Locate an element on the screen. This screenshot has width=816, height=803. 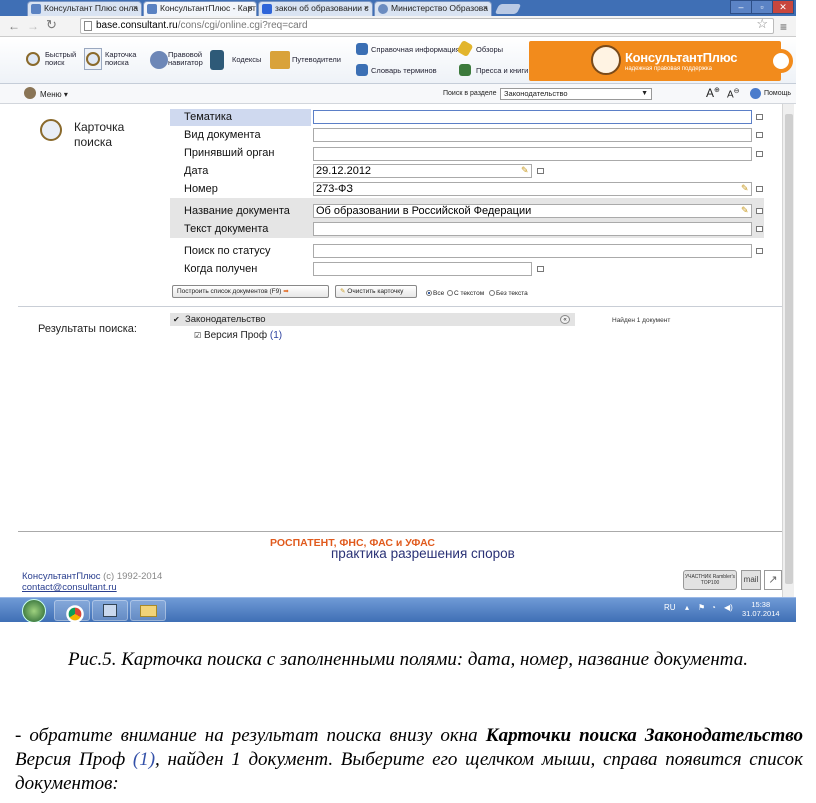
received-input is located at coordinates (422, 269).